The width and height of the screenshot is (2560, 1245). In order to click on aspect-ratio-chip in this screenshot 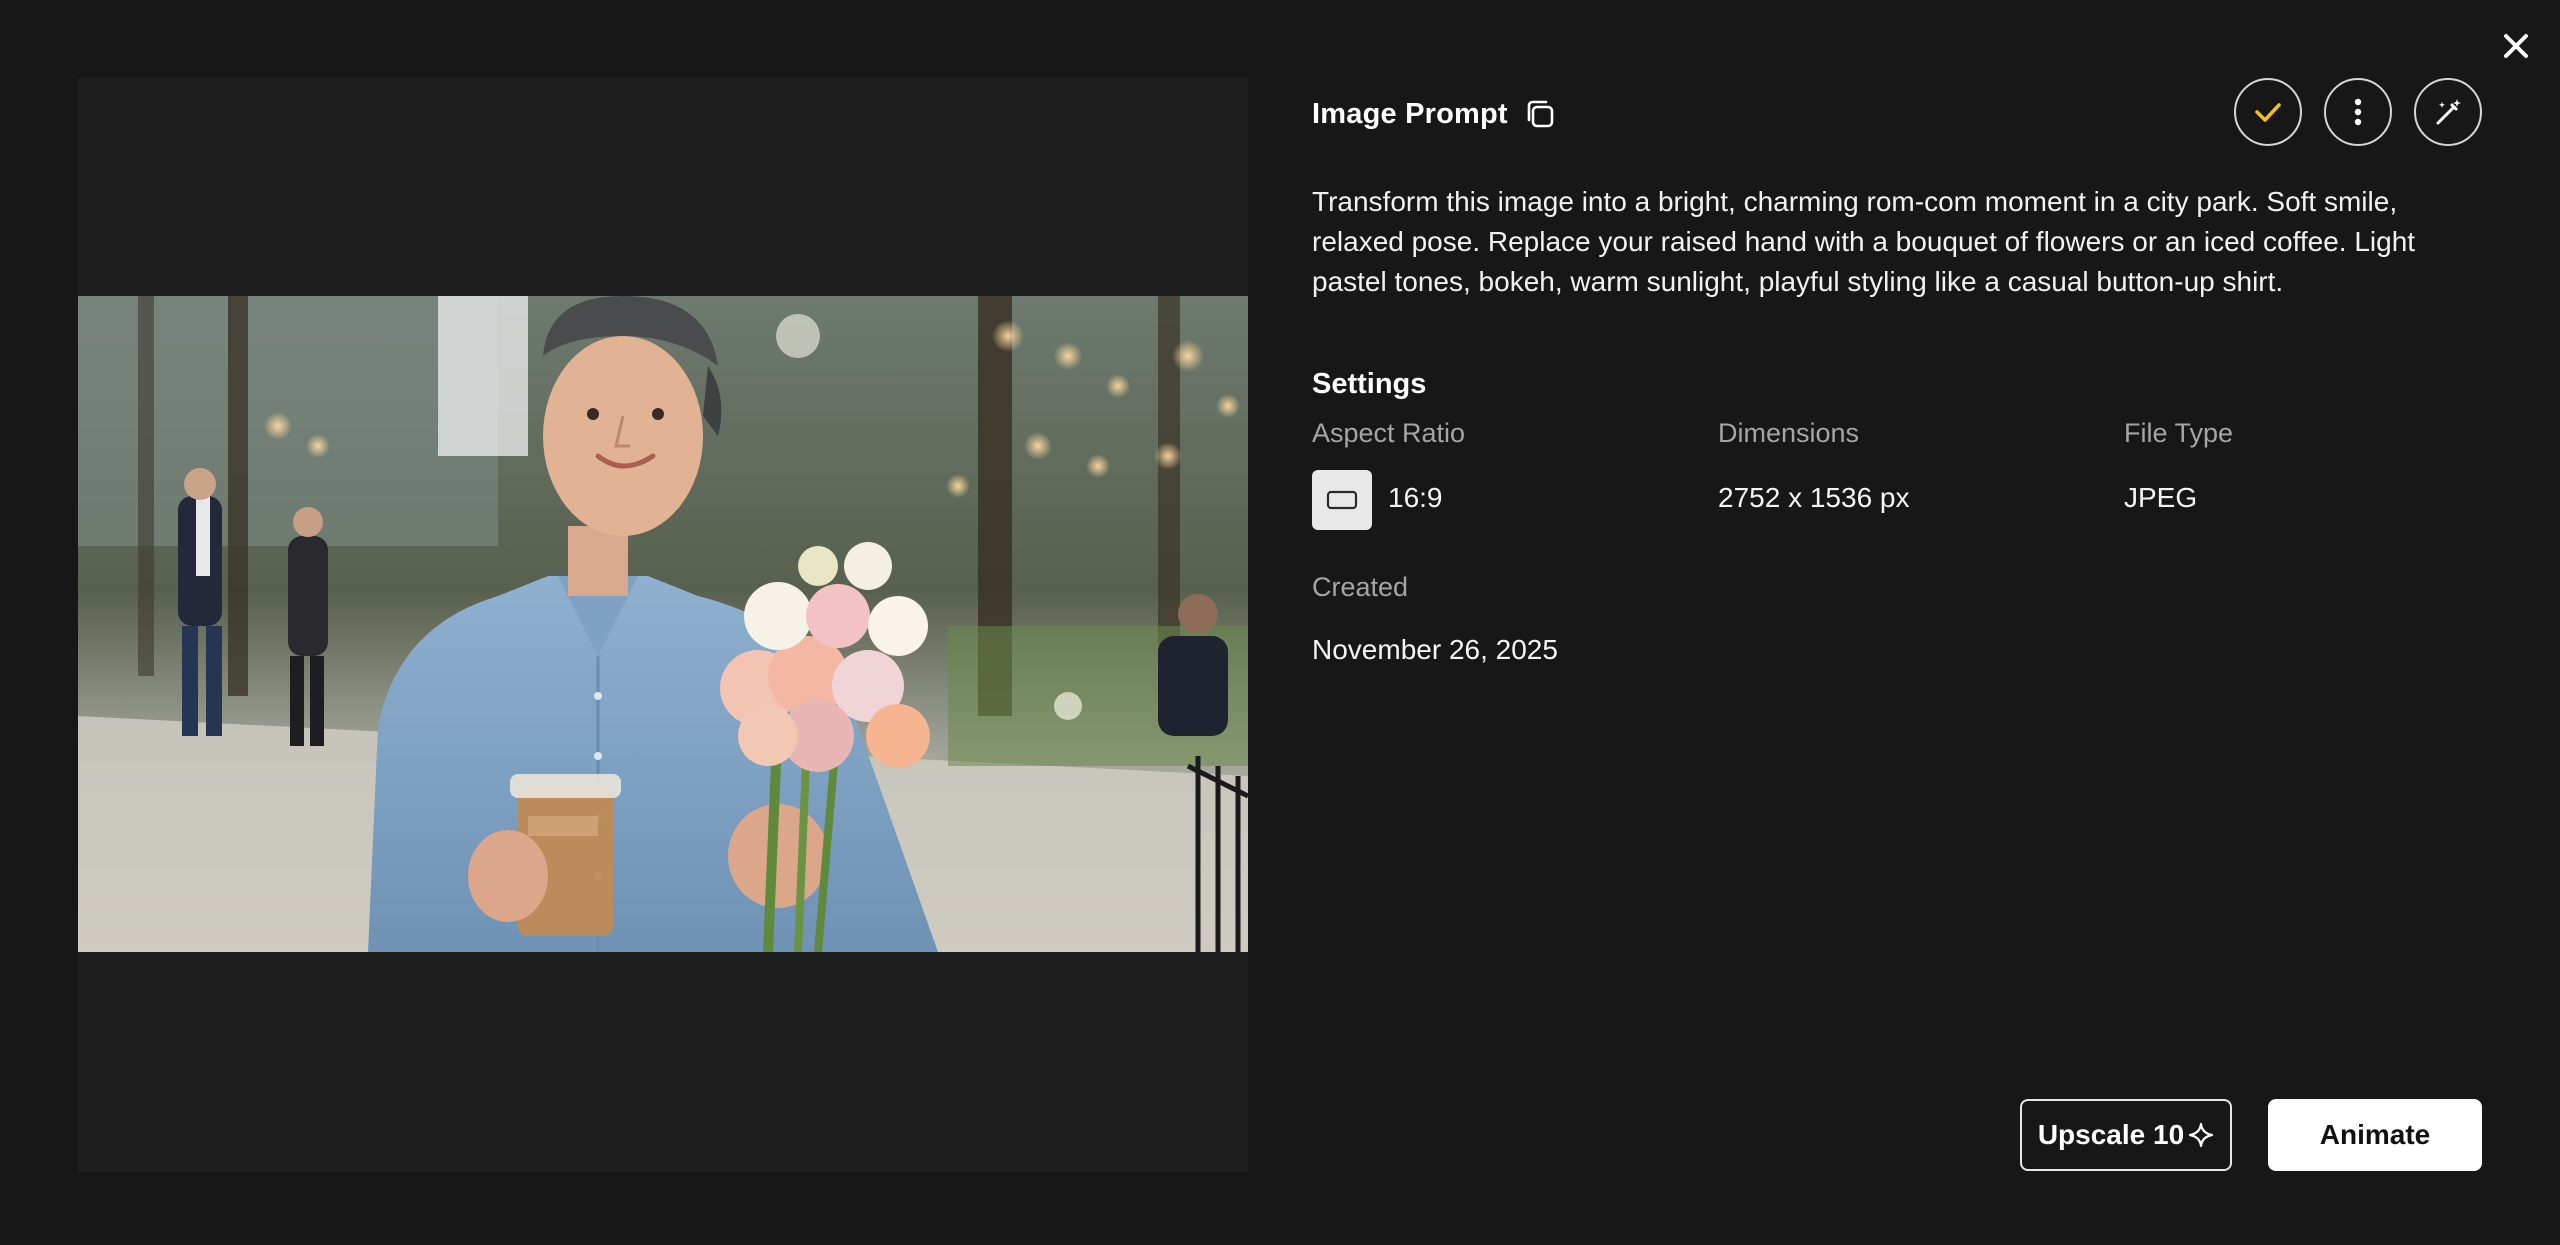, I will do `click(1342, 500)`.